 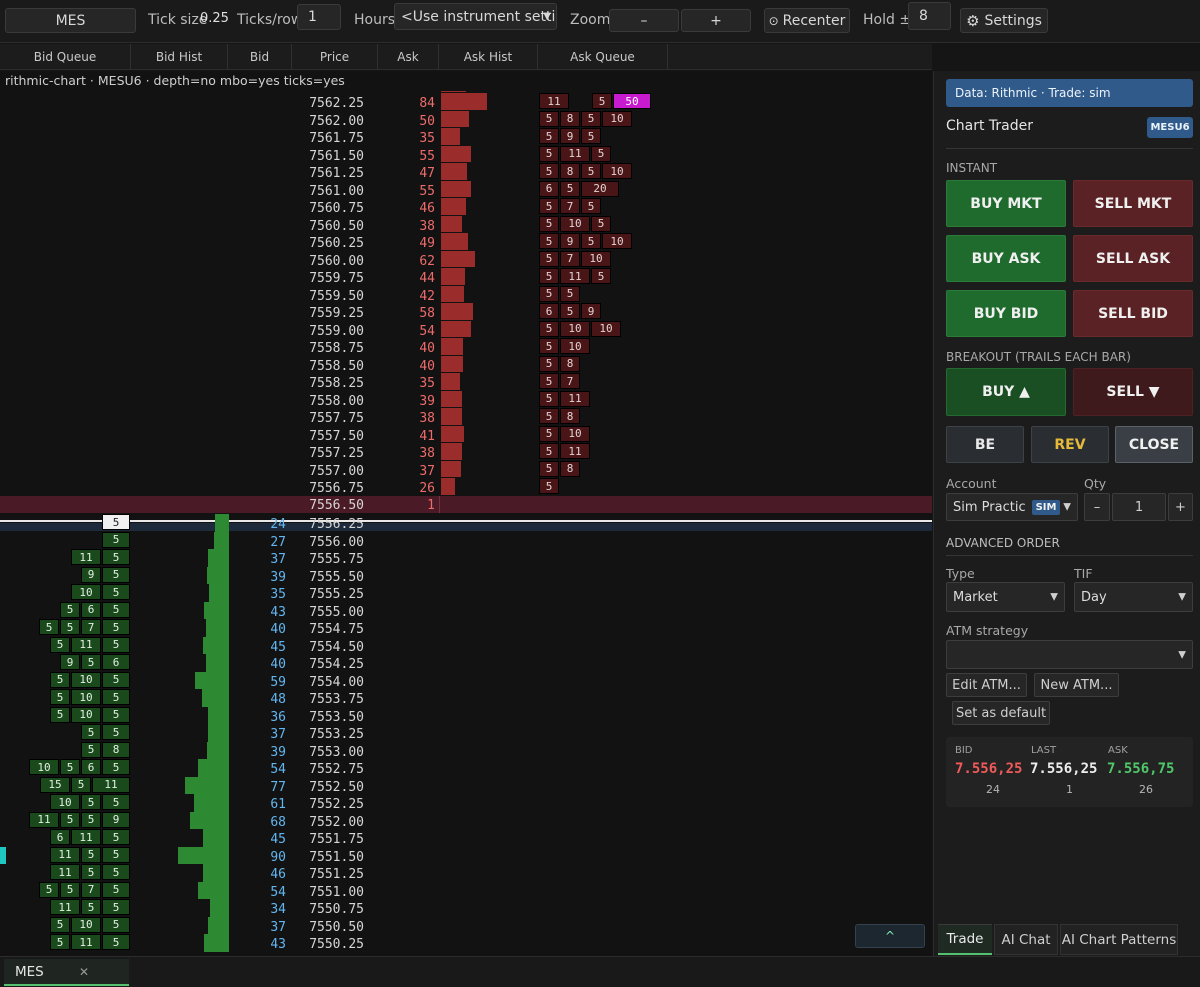 What do you see at coordinates (1154, 444) in the screenshot?
I see `close-position-button: CLOSE` at bounding box center [1154, 444].